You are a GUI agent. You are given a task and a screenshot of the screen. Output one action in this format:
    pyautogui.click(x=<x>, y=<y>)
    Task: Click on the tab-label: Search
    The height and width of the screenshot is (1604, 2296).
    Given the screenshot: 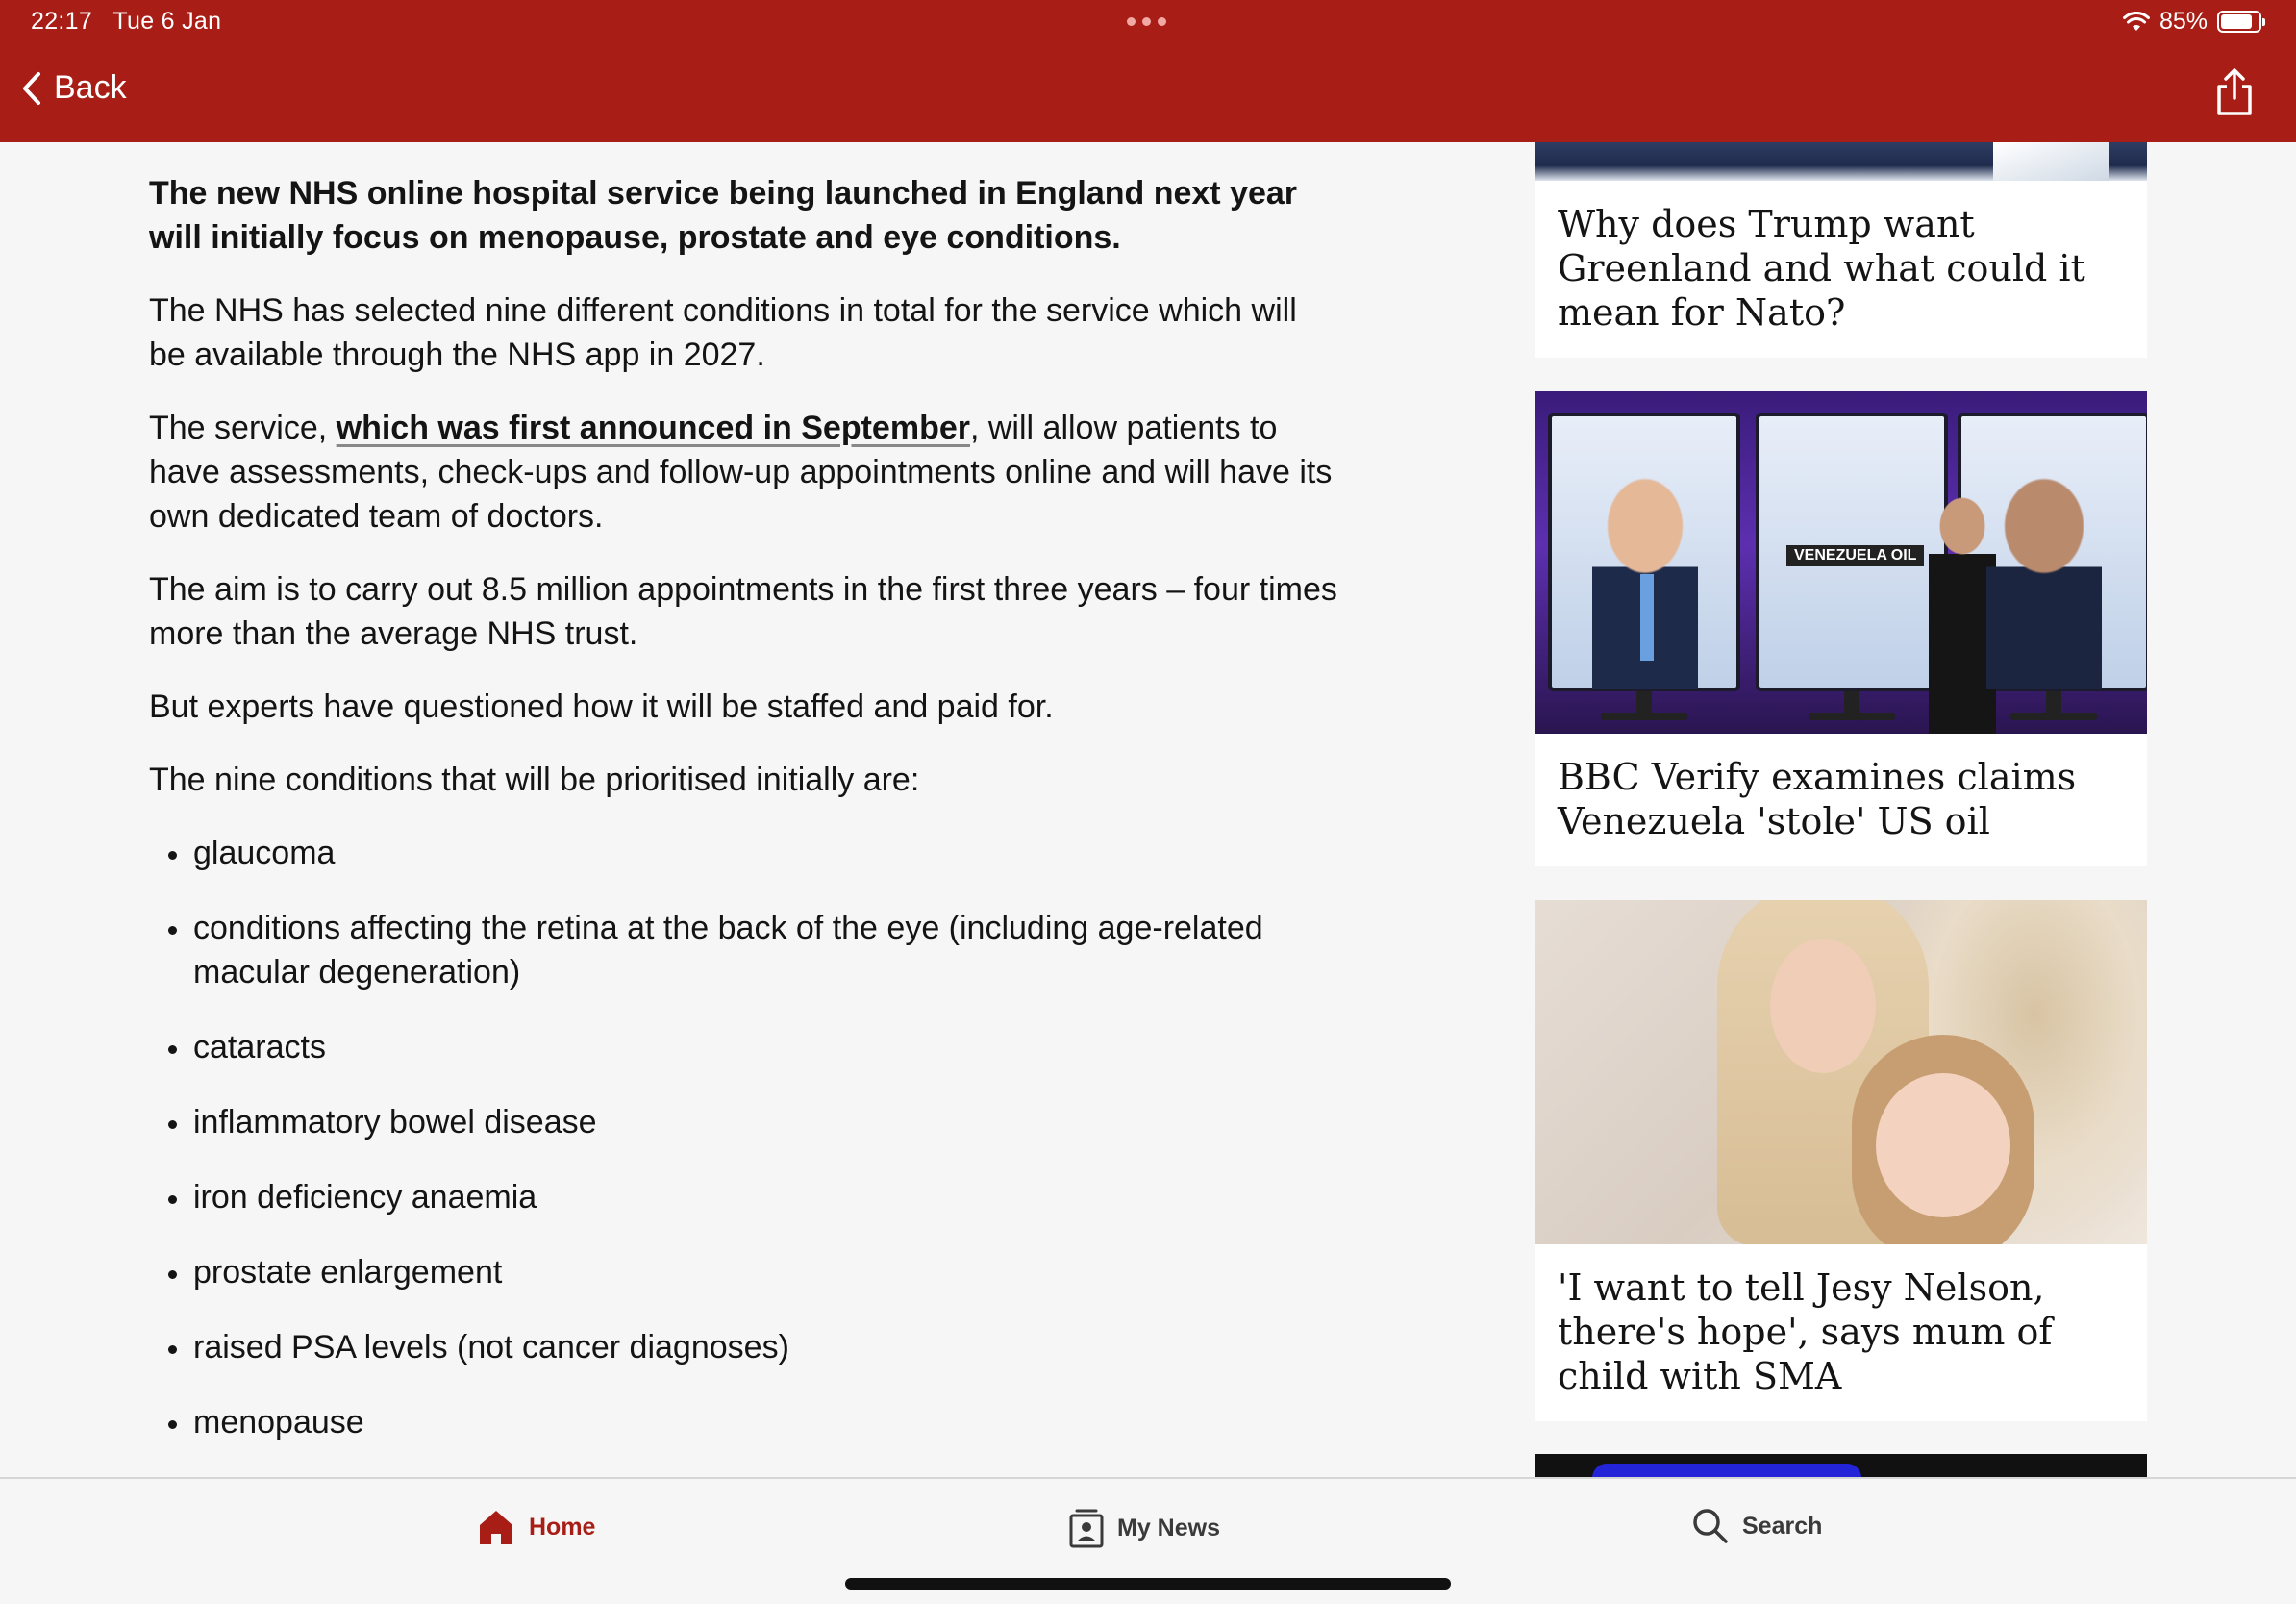 What is the action you would take?
    pyautogui.click(x=1782, y=1526)
    